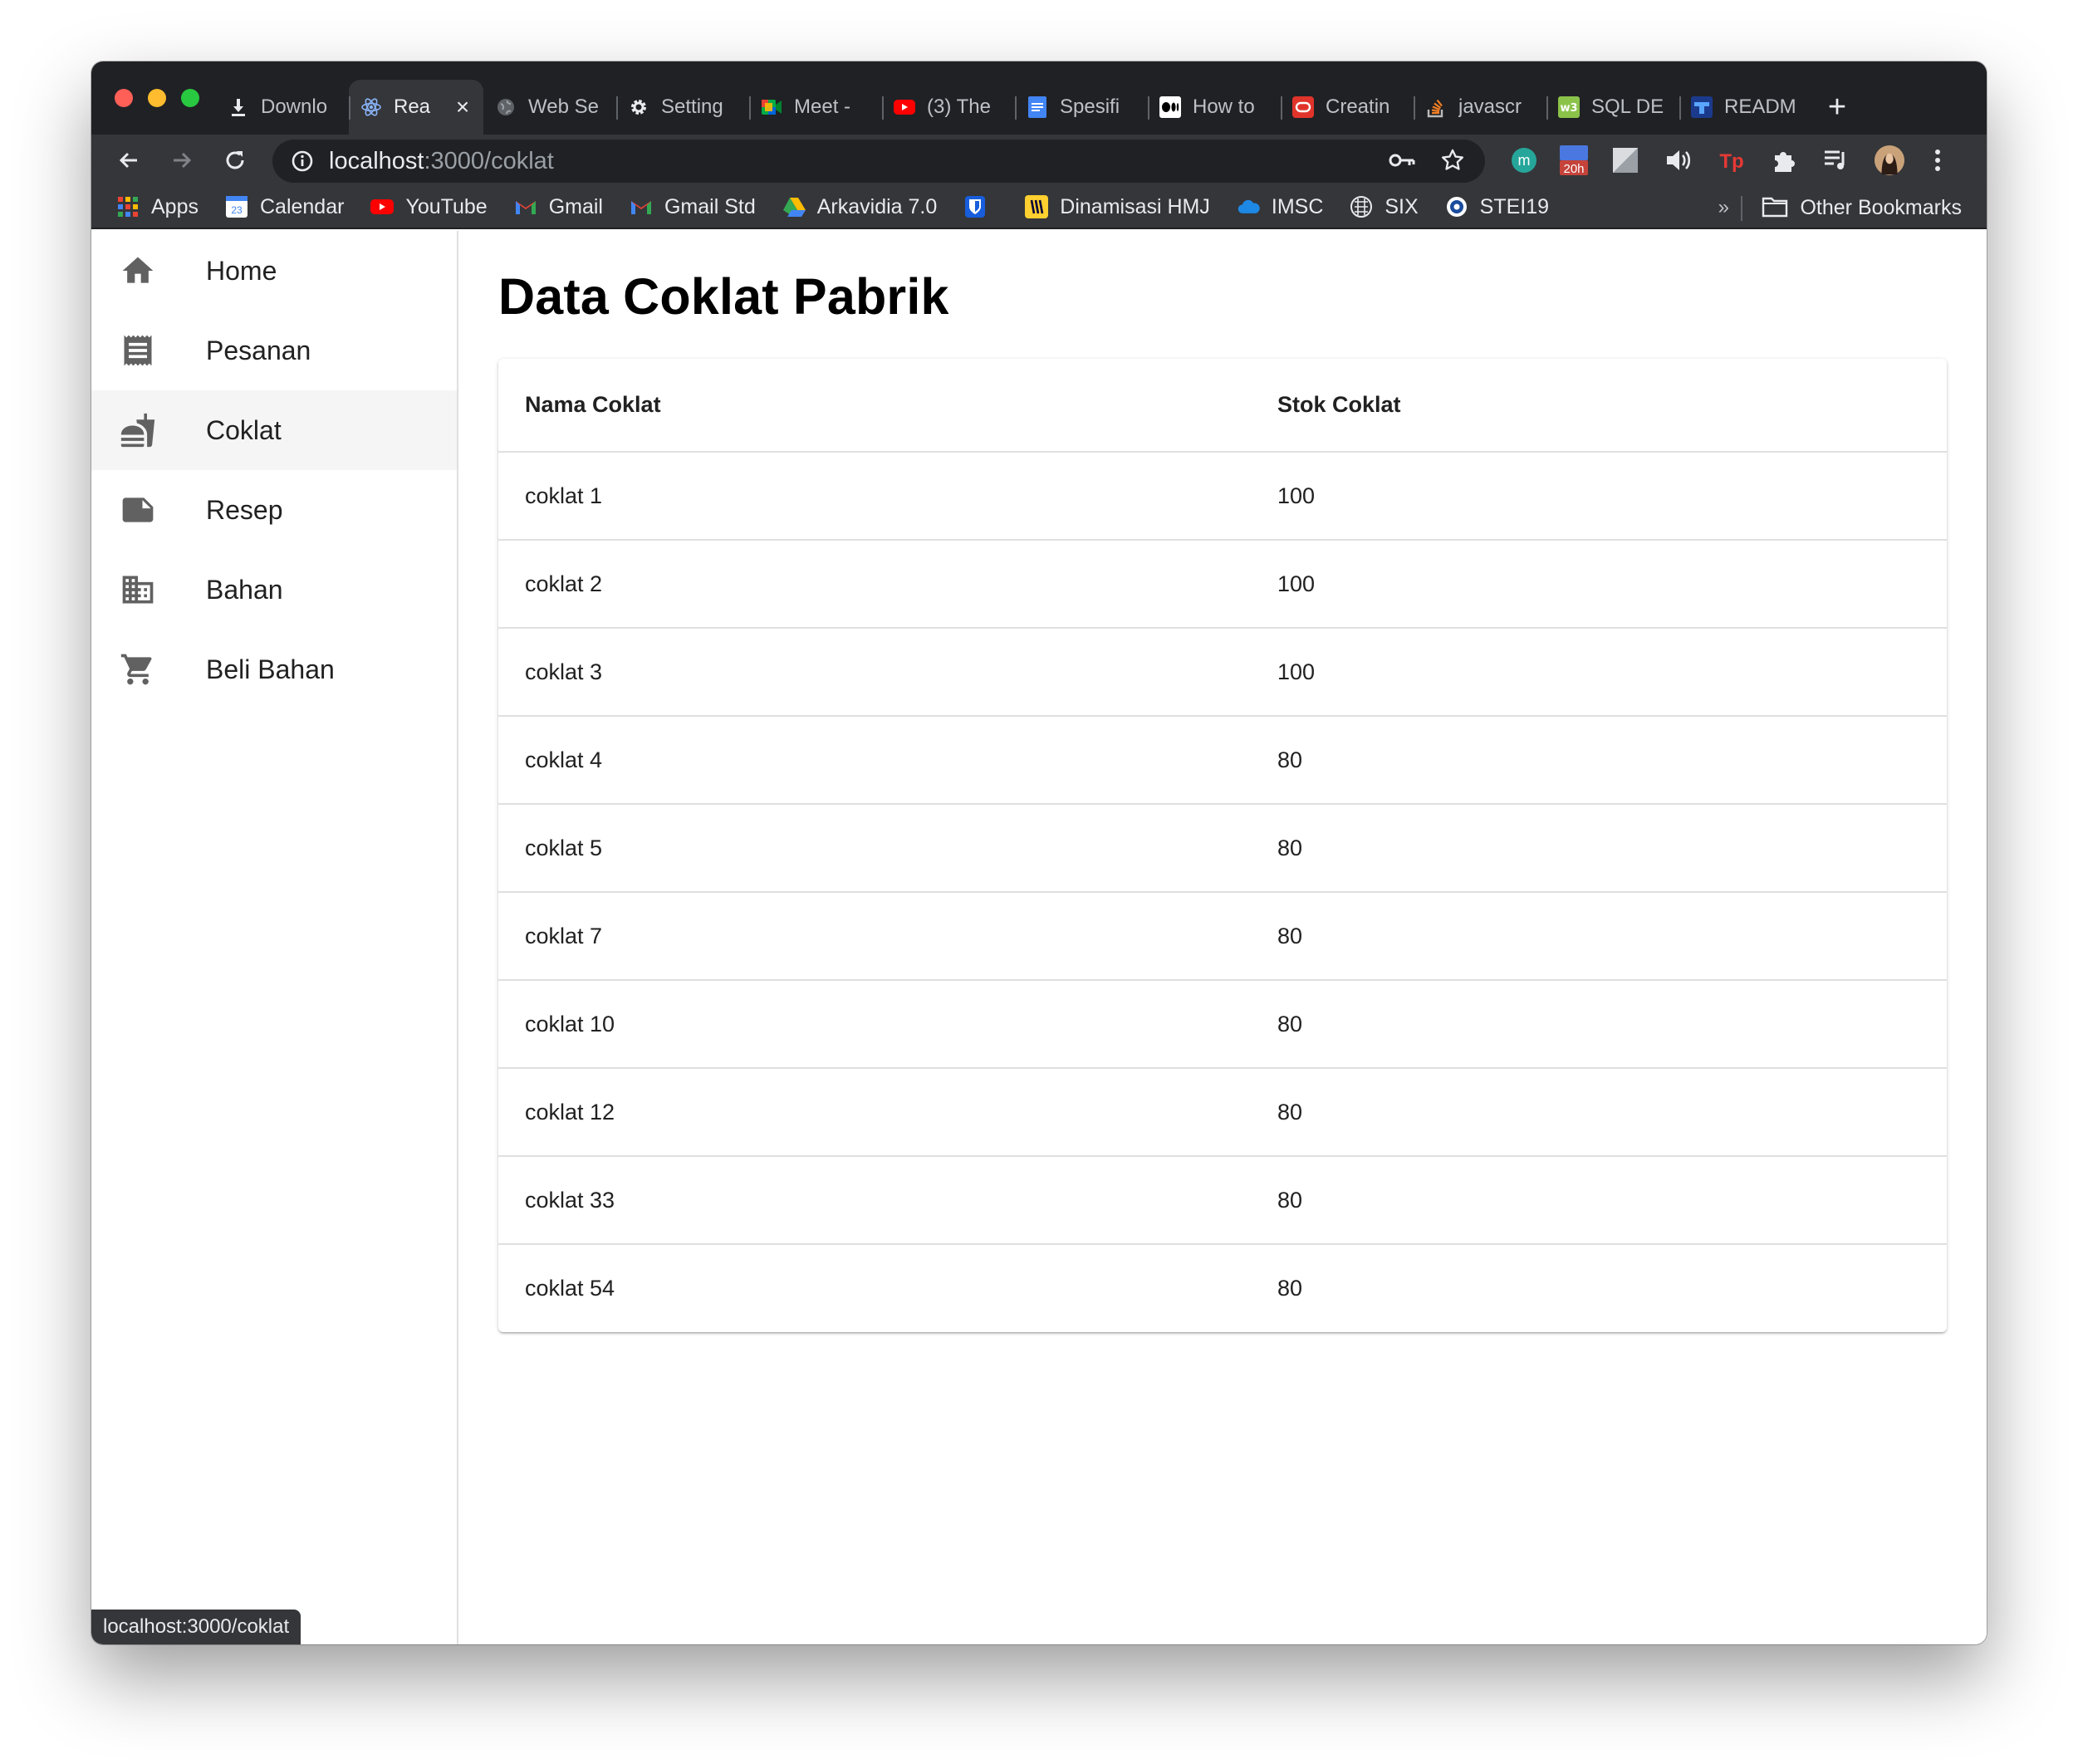 This screenshot has width=2078, height=1764. Describe the element at coordinates (558, 207) in the screenshot. I see `bookmark-gmail: Gmail` at that location.